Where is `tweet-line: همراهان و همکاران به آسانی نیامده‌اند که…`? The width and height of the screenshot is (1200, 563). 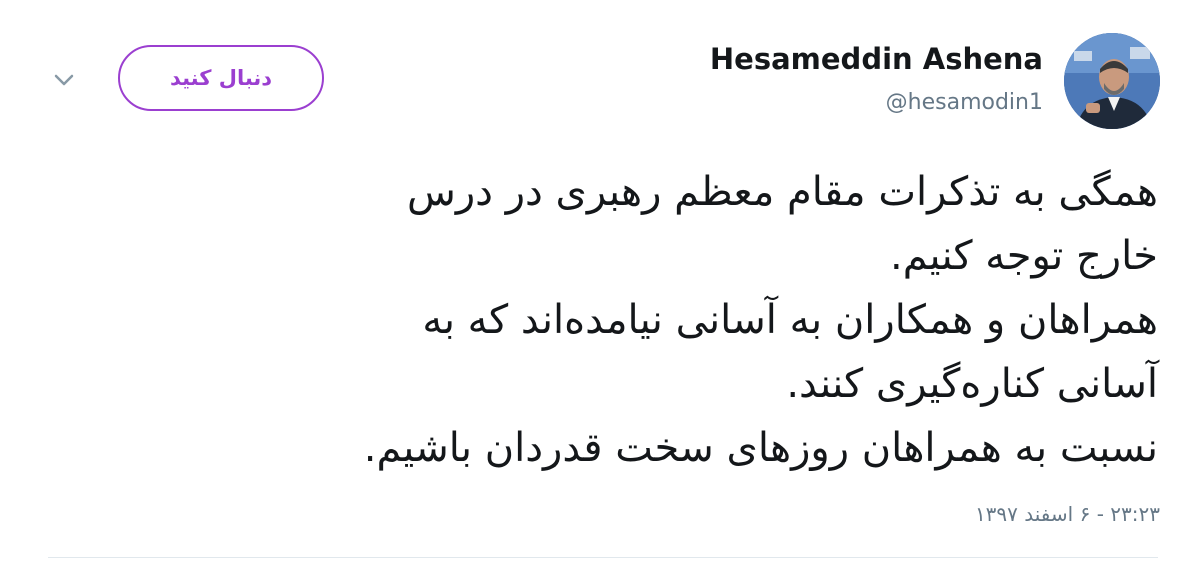 tweet-line: همراهان و همکاران به آسانی نیامده‌اند که… is located at coordinates (790, 320).